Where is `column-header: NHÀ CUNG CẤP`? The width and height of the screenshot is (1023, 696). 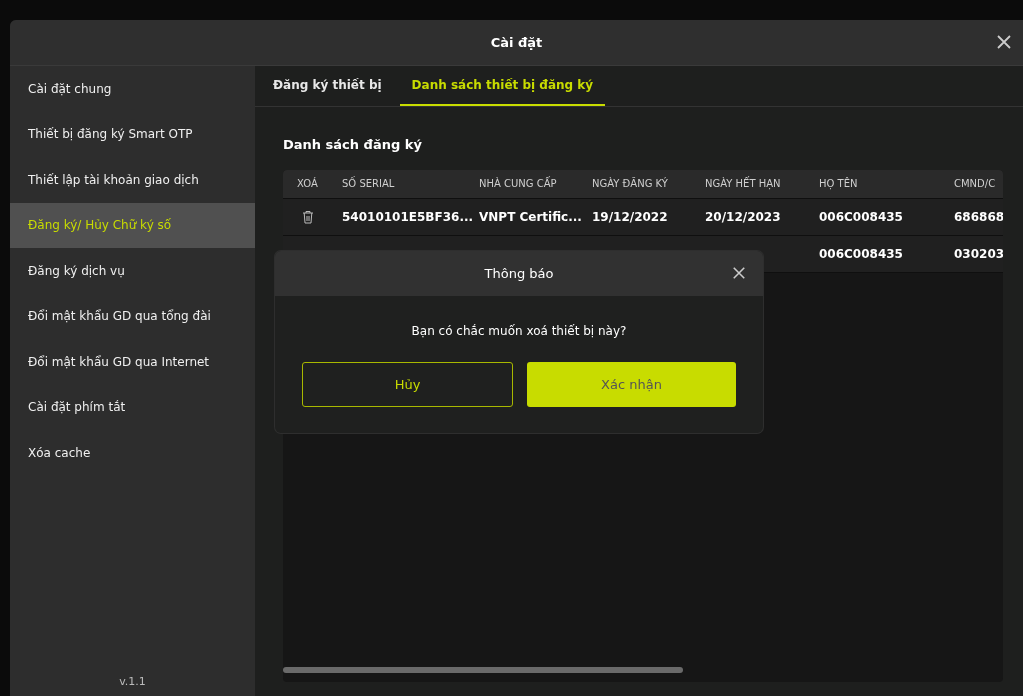 column-header: NHÀ CUNG CẤP is located at coordinates (518, 183).